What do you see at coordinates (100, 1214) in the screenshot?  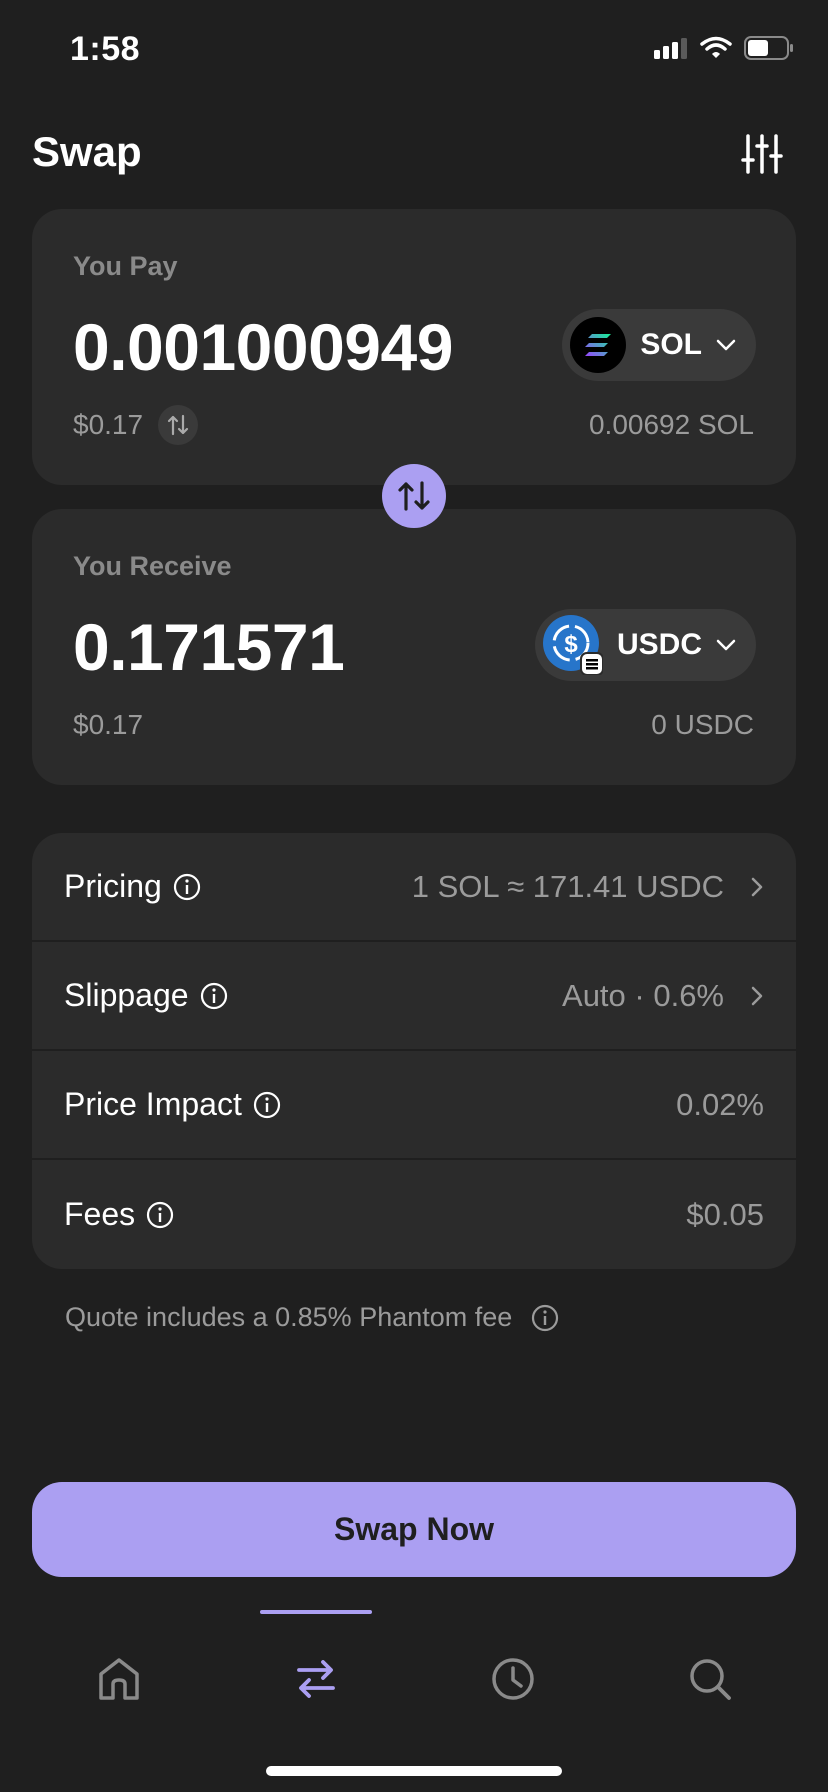 I see `fees-label: Fees` at bounding box center [100, 1214].